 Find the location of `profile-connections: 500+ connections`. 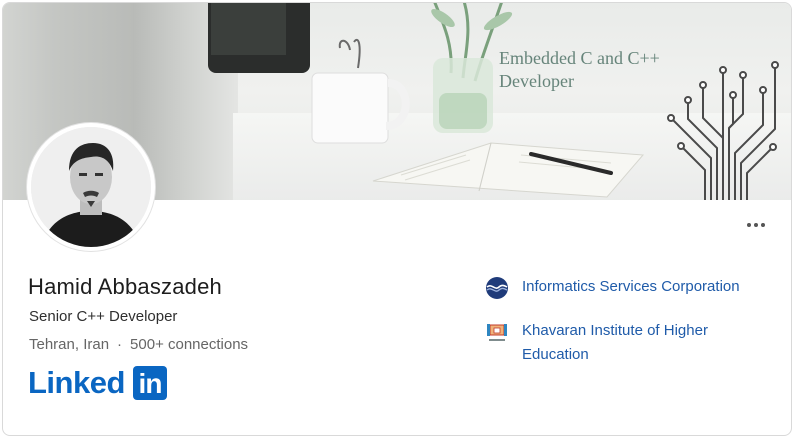

profile-connections: 500+ connections is located at coordinates (189, 344).